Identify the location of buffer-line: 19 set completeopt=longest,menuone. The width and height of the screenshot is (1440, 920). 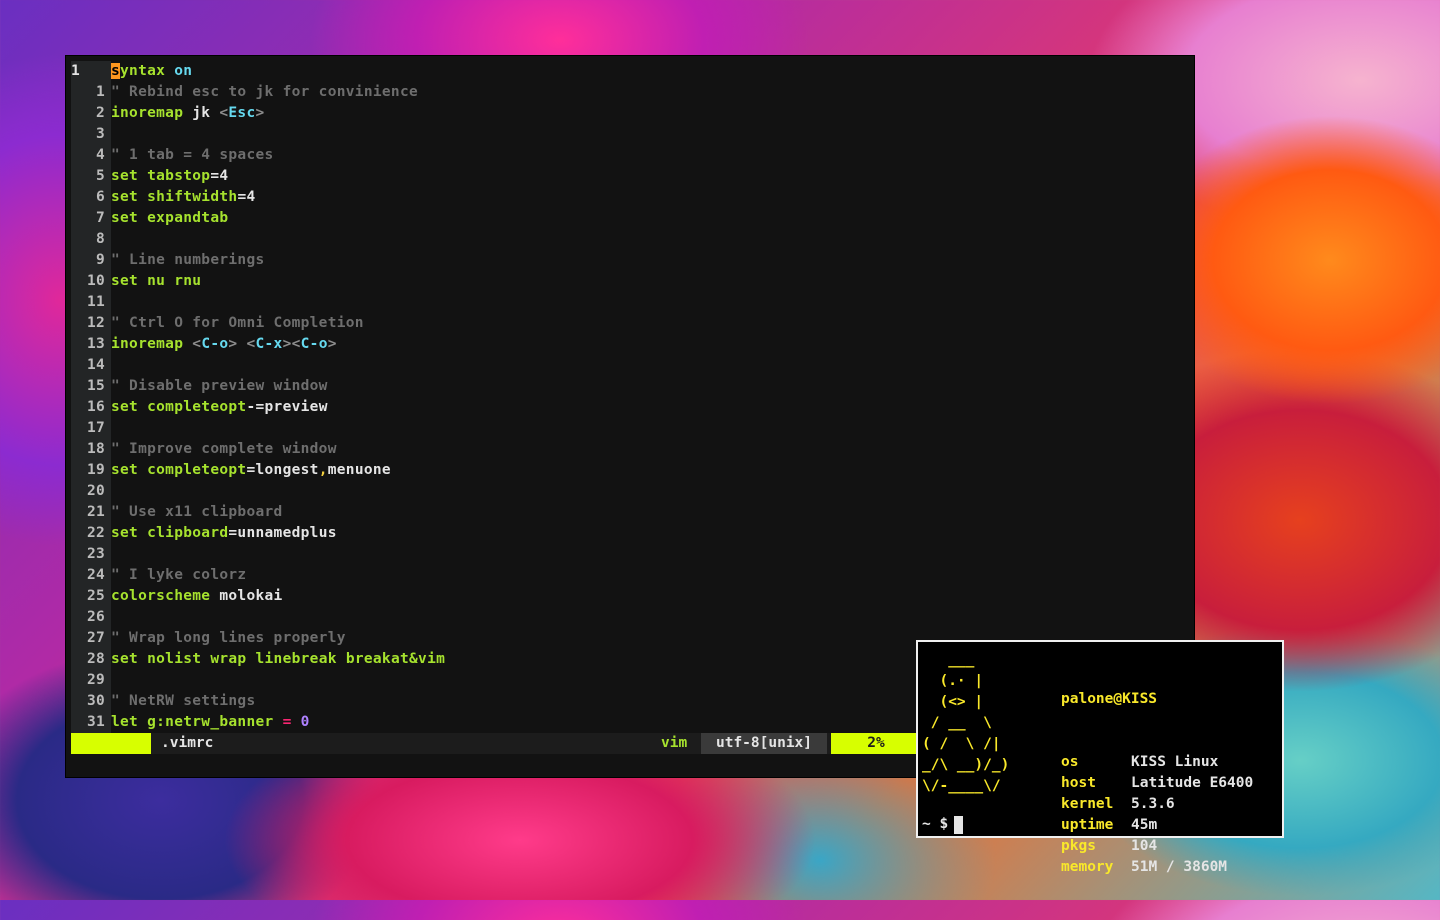
(632, 470).